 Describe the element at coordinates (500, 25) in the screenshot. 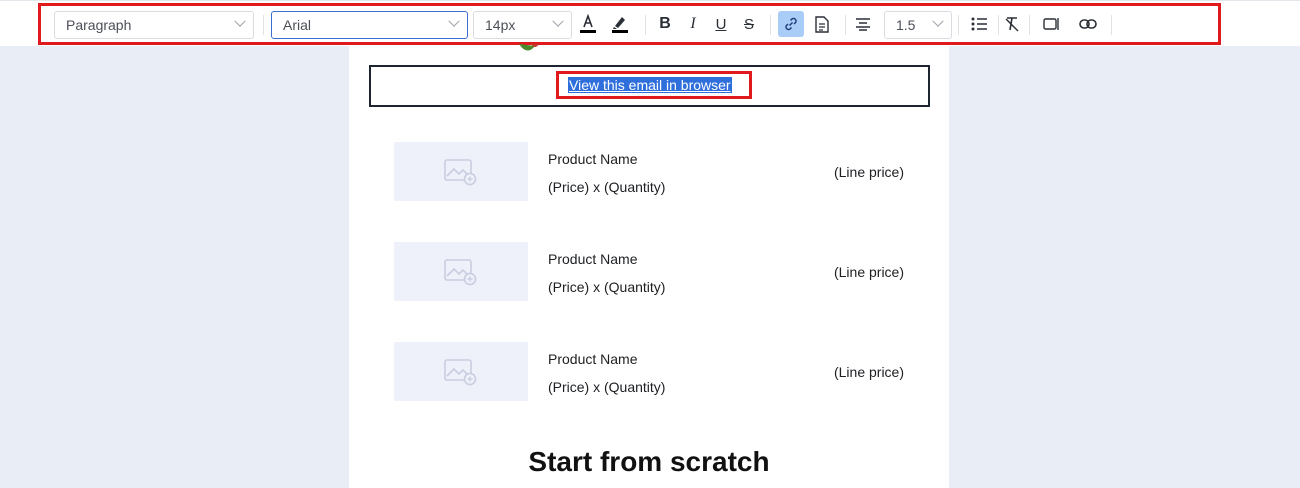

I see `font-size-value: 14px` at that location.